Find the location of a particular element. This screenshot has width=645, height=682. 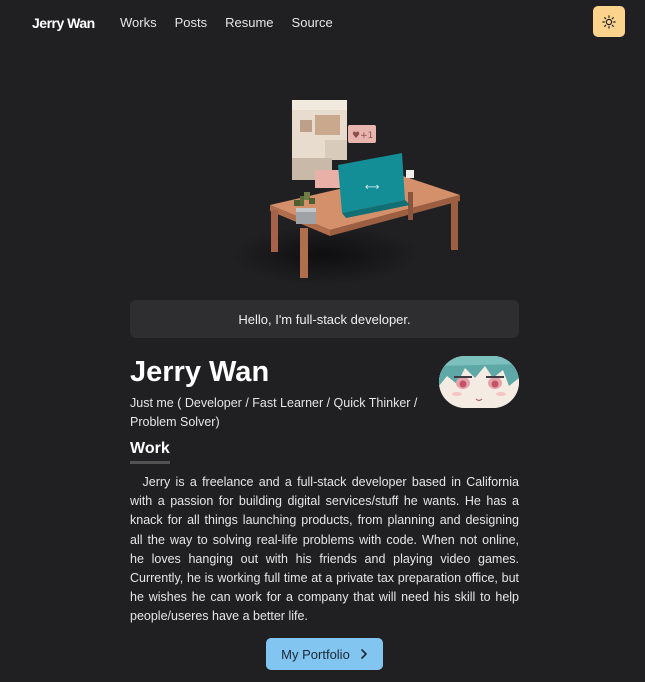

nav-link-source: Source is located at coordinates (312, 22).